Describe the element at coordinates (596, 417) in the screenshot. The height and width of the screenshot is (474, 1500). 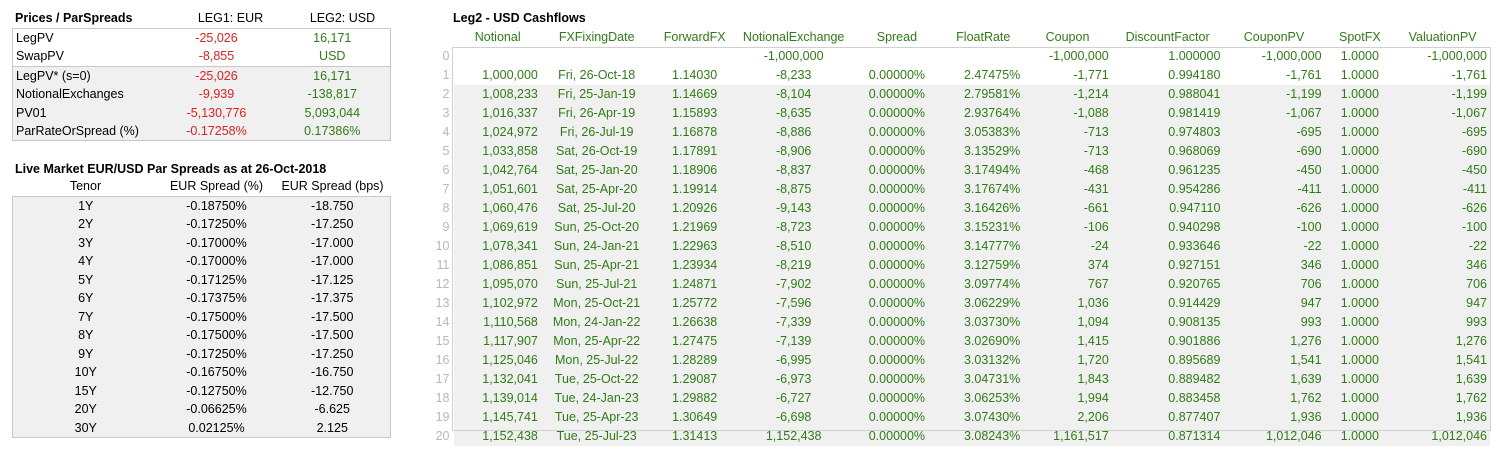
I see `cashflow-cell: Tue, 25-Apr-23` at that location.